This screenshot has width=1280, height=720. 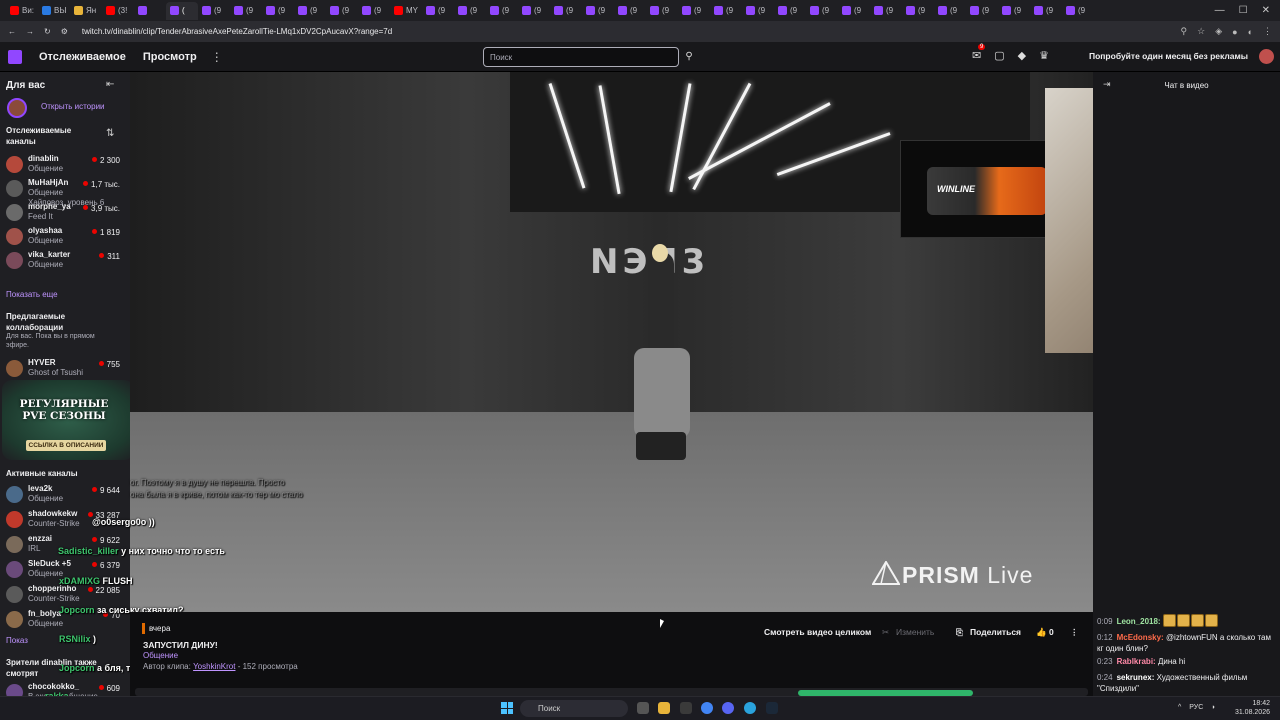 What do you see at coordinates (1218, 31) in the screenshot?
I see `extension-icon: ◈` at bounding box center [1218, 31].